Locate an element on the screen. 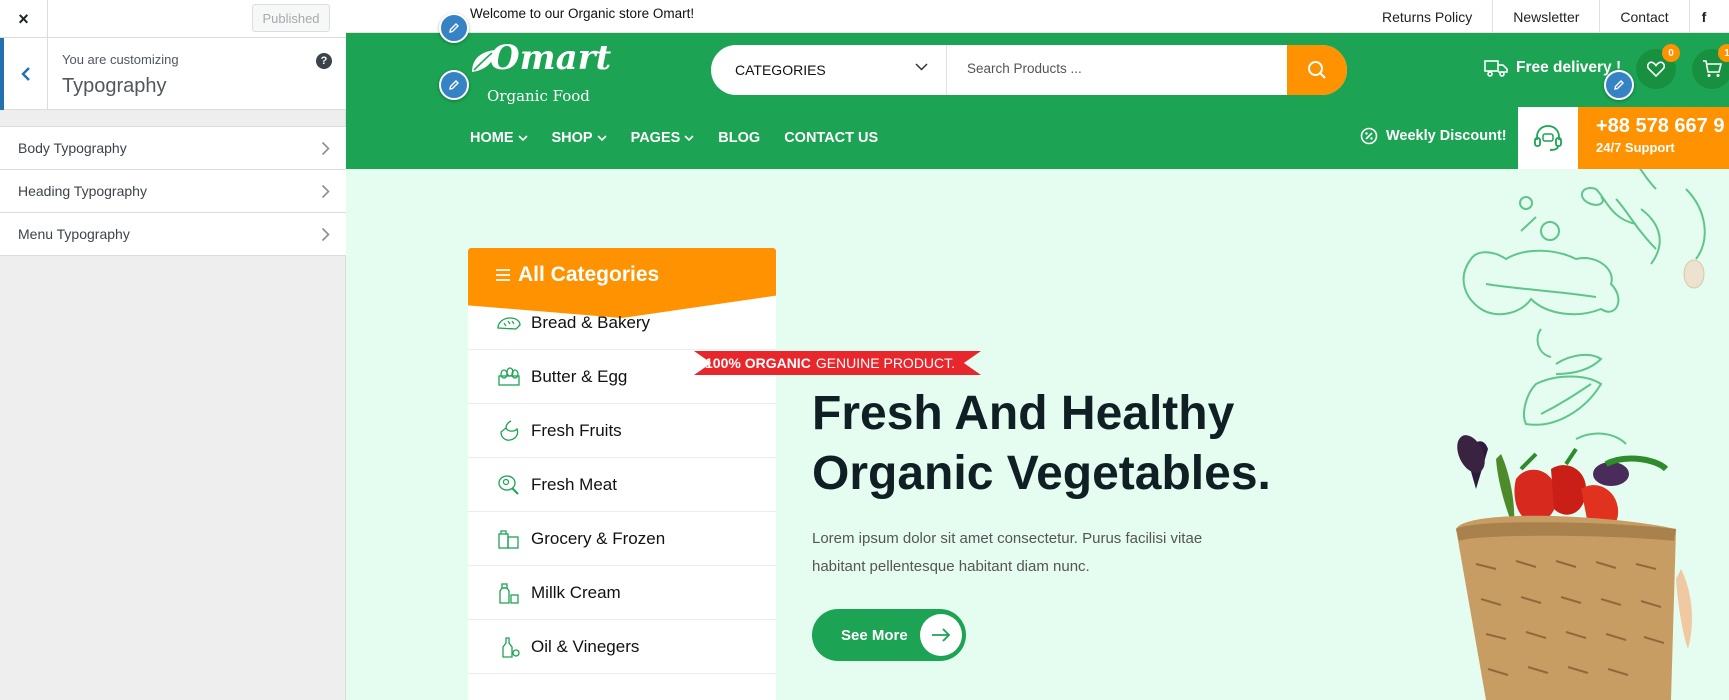 The image size is (1729, 700). site-logo: Omart Organic Food is located at coordinates (540, 71).